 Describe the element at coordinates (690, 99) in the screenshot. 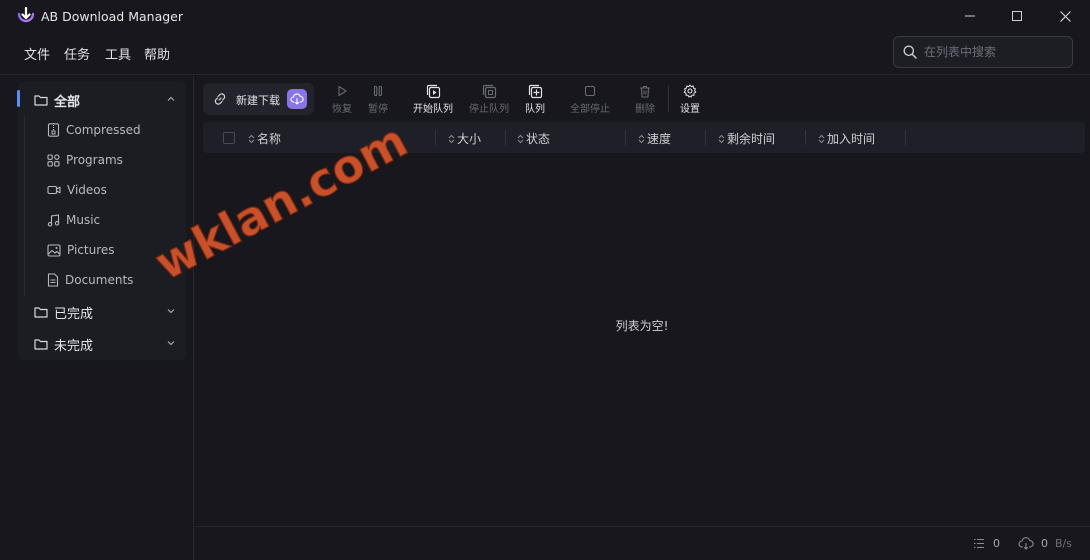

I see `settings-button: 设置` at that location.